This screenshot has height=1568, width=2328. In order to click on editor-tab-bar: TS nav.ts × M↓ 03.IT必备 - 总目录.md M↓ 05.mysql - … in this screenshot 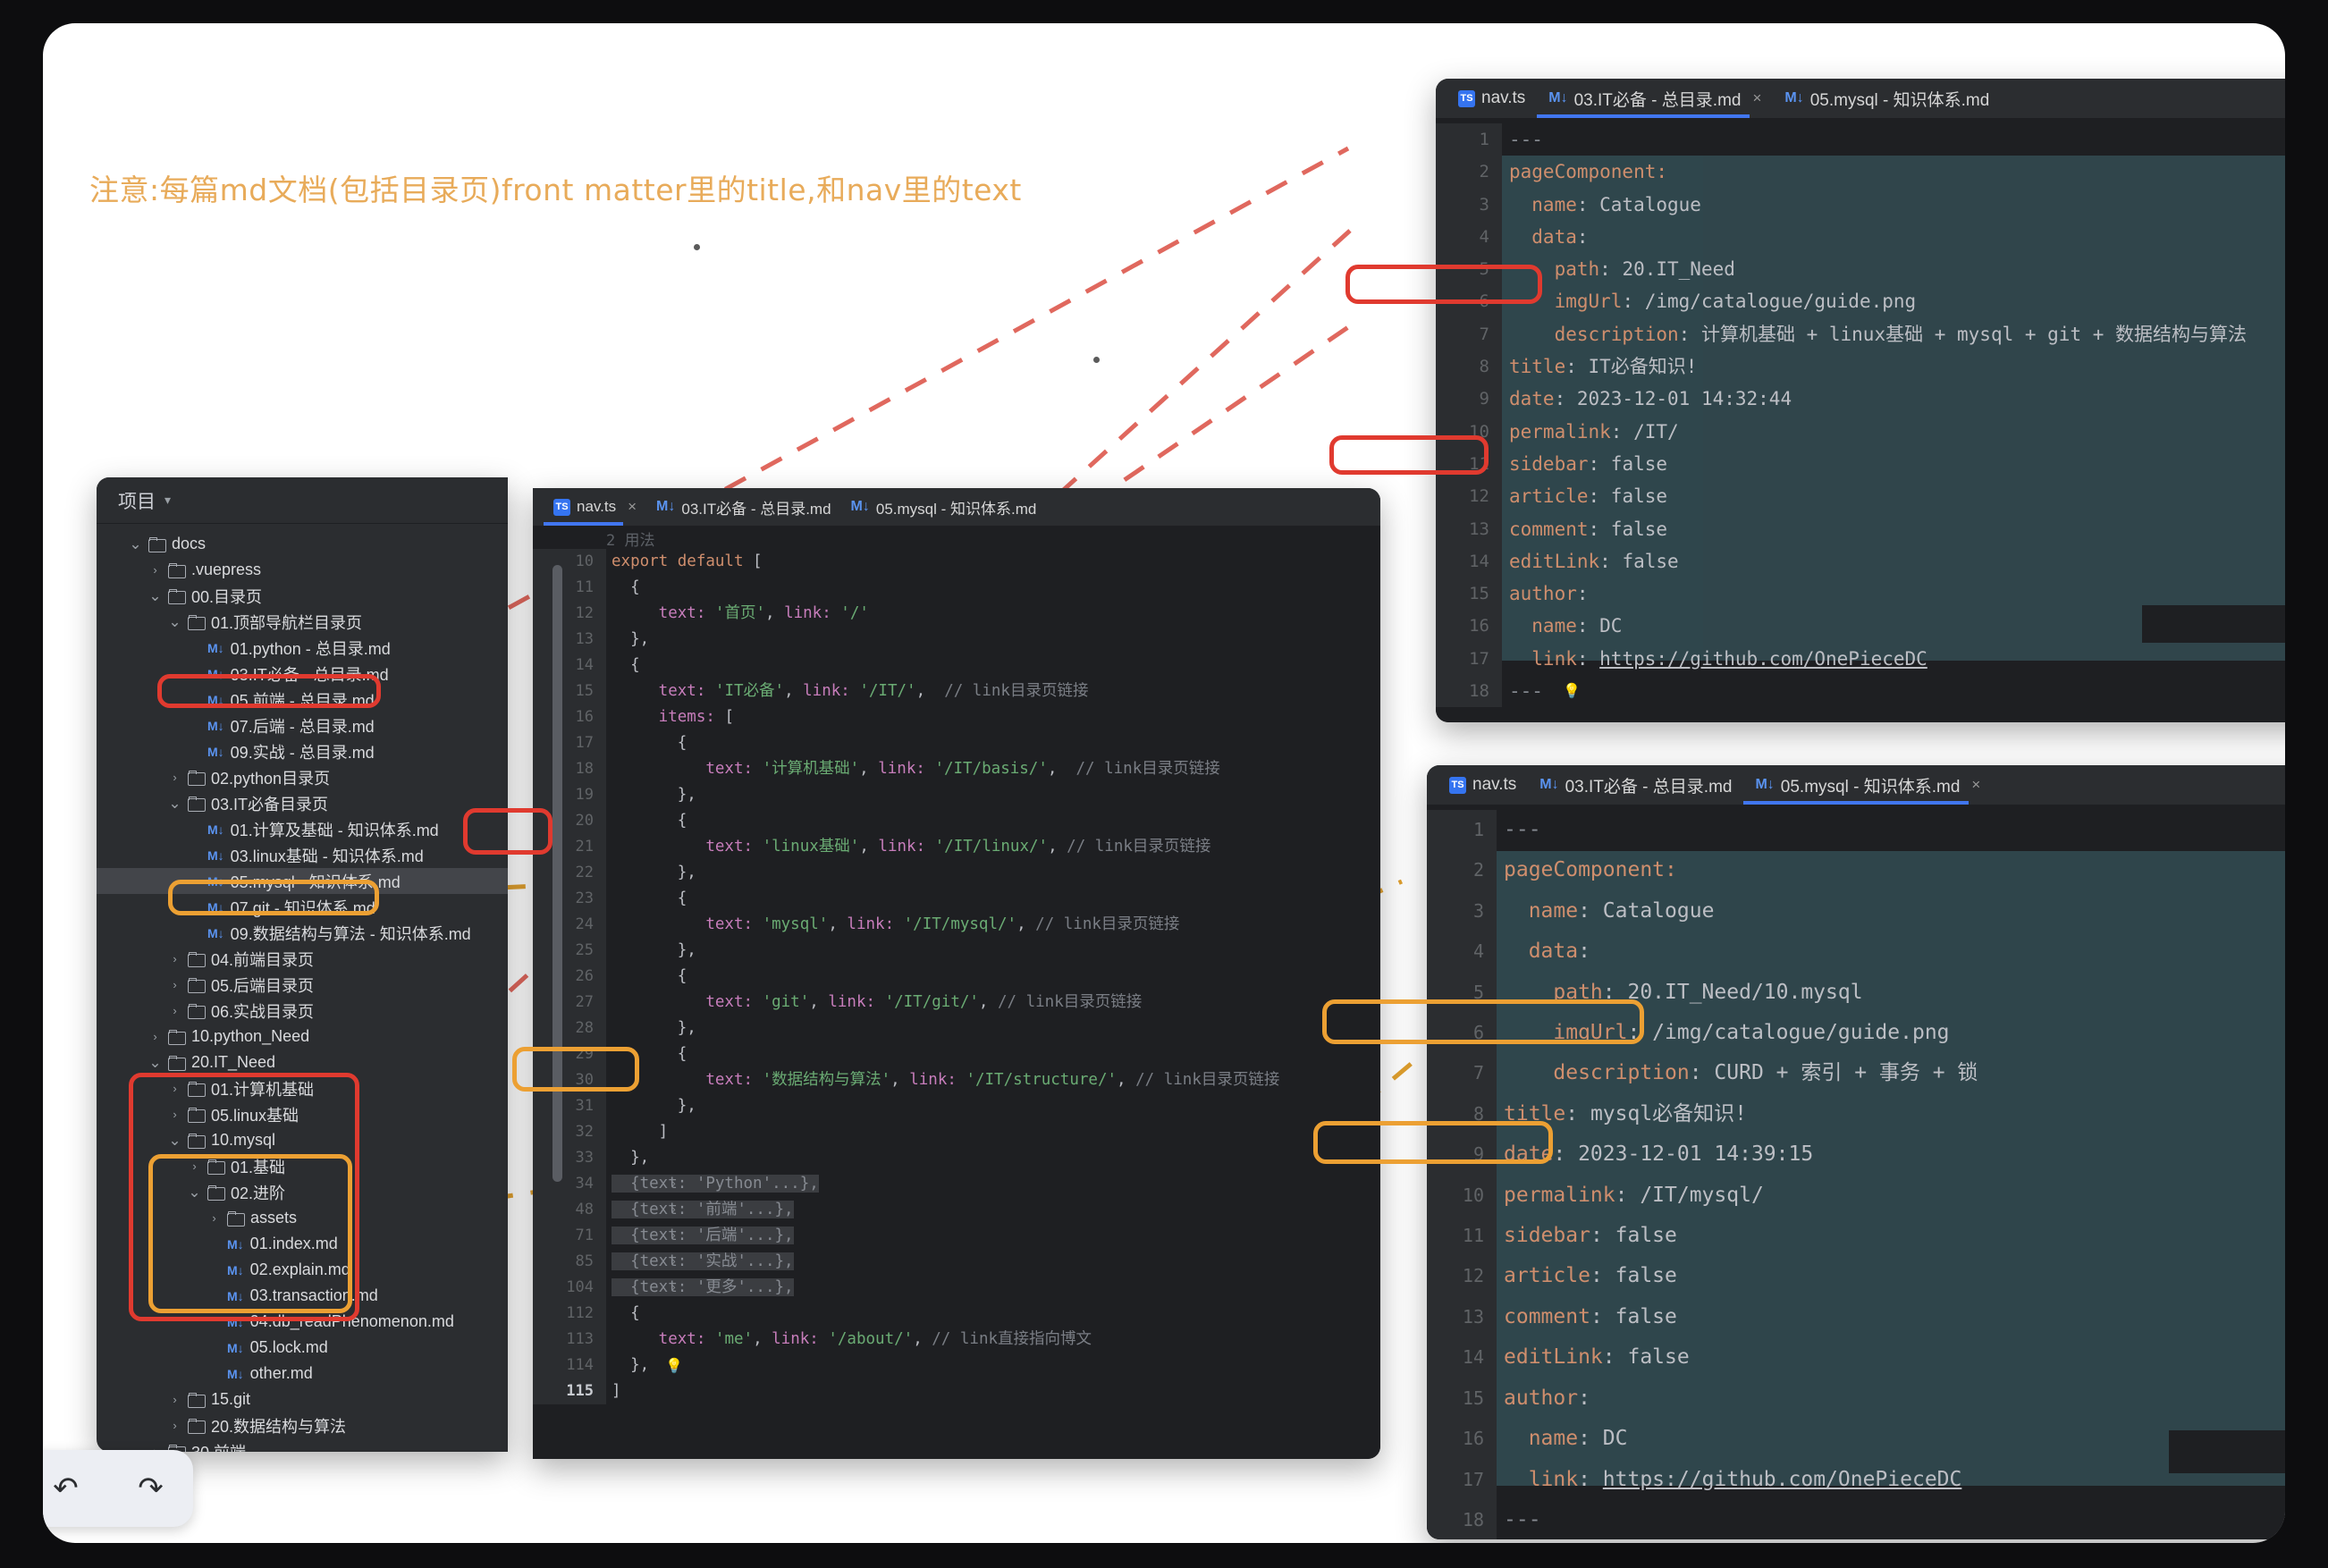, I will do `click(957, 507)`.